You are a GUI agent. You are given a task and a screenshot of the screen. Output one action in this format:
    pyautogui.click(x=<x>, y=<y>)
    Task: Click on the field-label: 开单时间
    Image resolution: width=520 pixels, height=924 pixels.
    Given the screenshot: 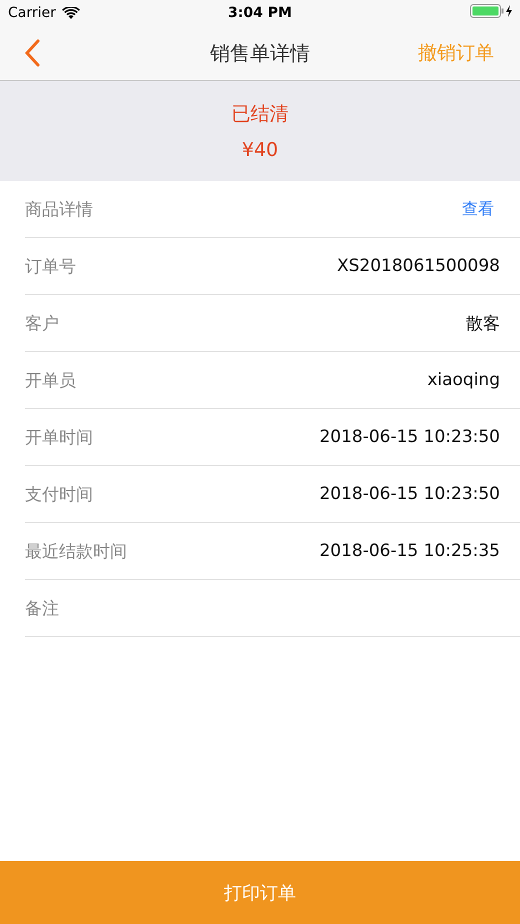 What is the action you would take?
    pyautogui.click(x=59, y=437)
    